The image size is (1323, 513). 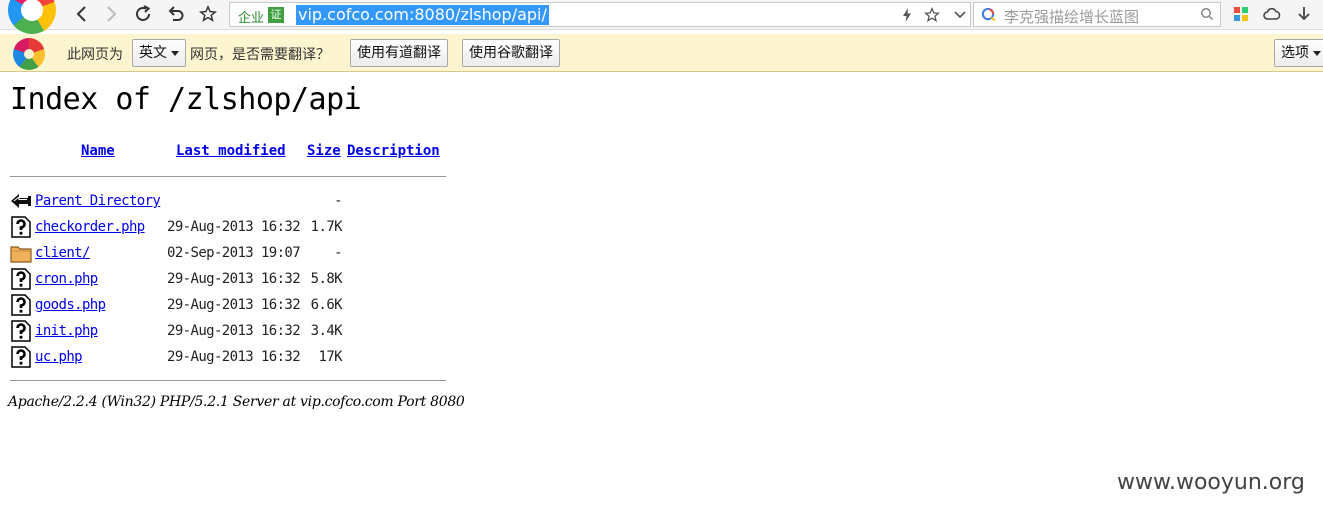 What do you see at coordinates (90, 227) in the screenshot?
I see `file-link: checkorder.php` at bounding box center [90, 227].